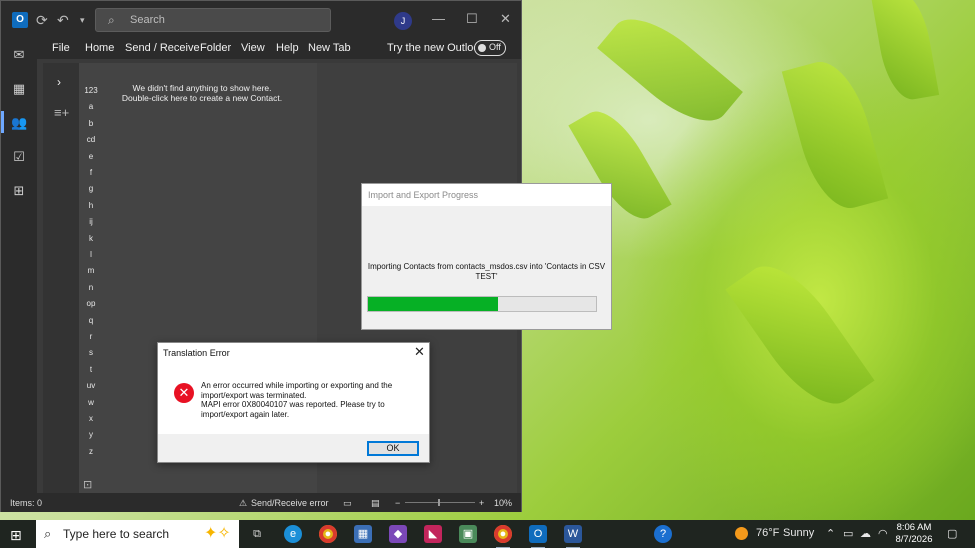  What do you see at coordinates (393, 448) in the screenshot?
I see `ok-button: OK` at bounding box center [393, 448].